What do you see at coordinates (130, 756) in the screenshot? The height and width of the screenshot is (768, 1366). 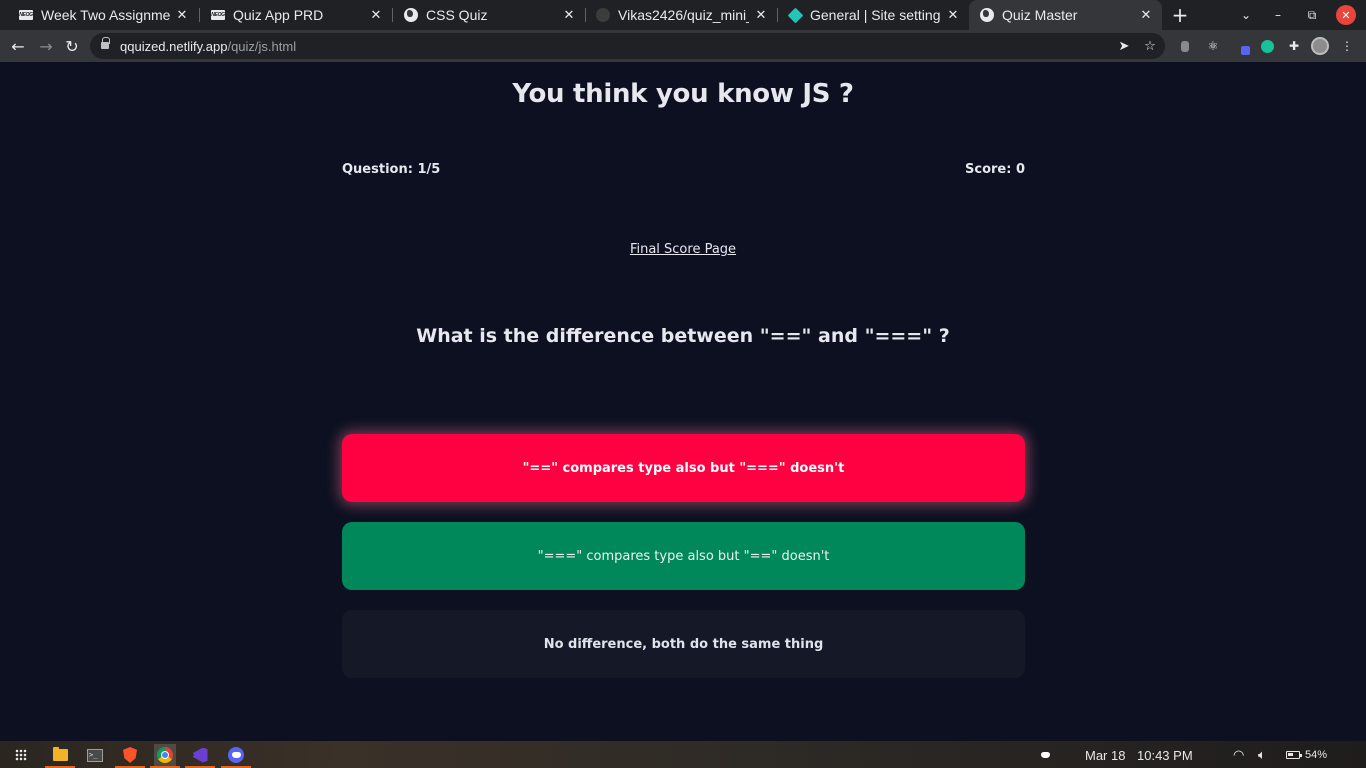 I see `brave-browser-icon` at bounding box center [130, 756].